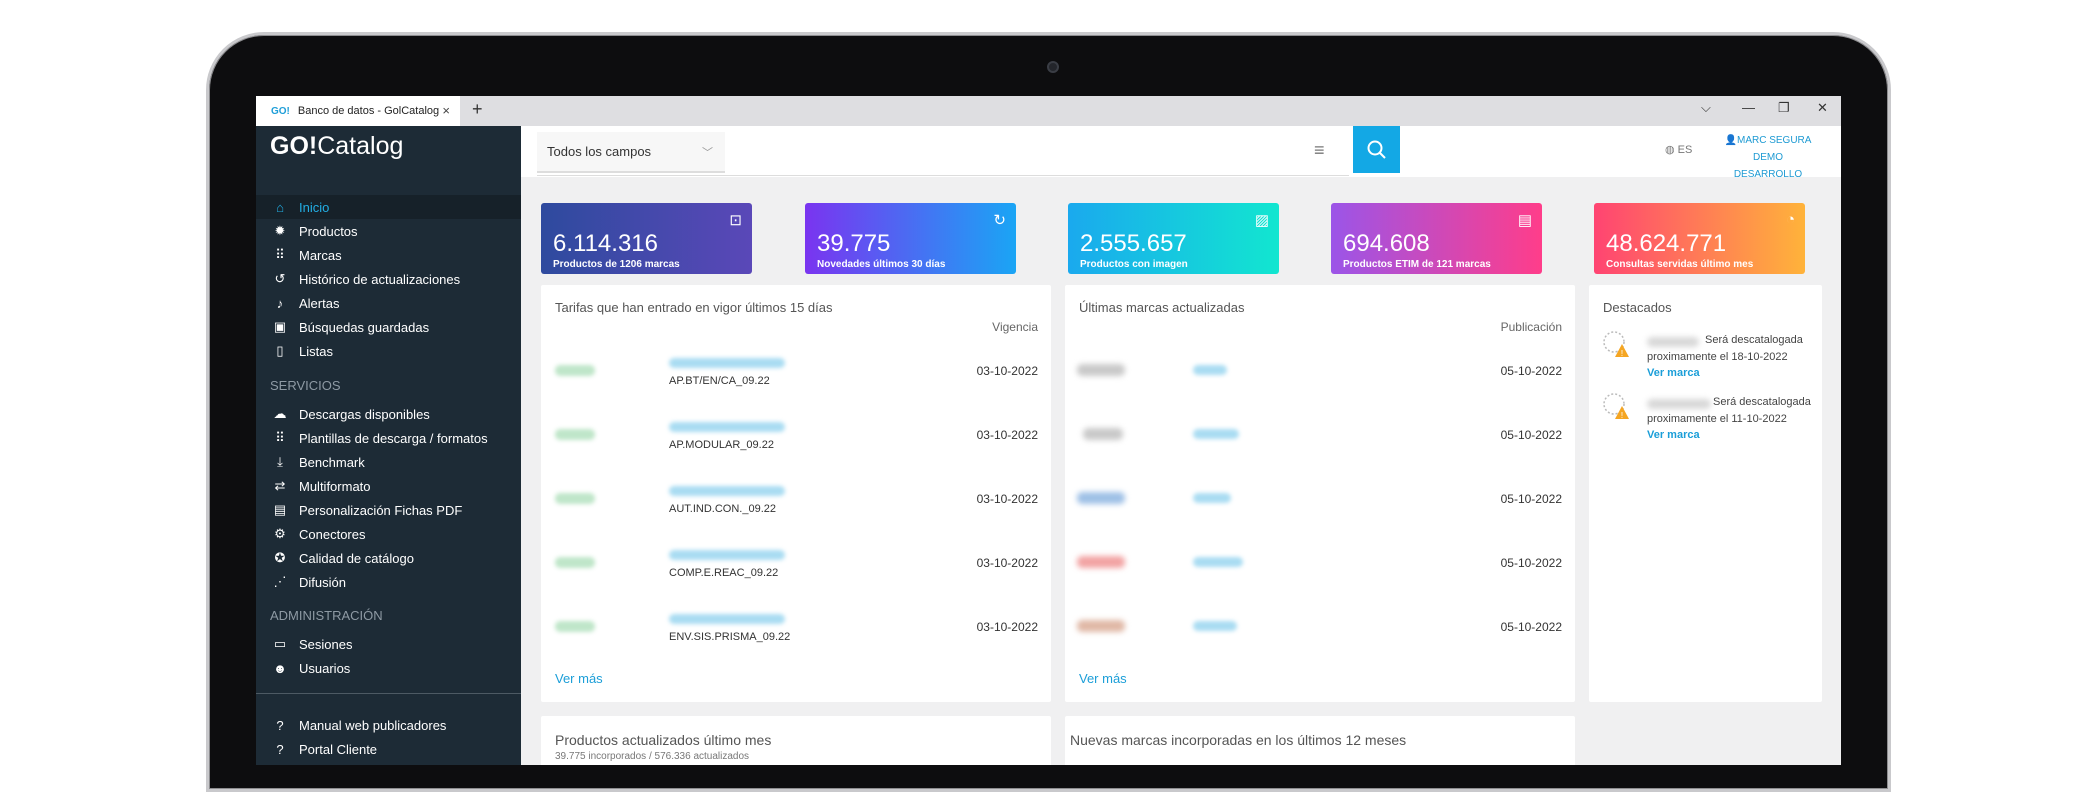 This screenshot has width=2098, height=792. I want to click on app-logo: GO!Catalog, so click(336, 146).